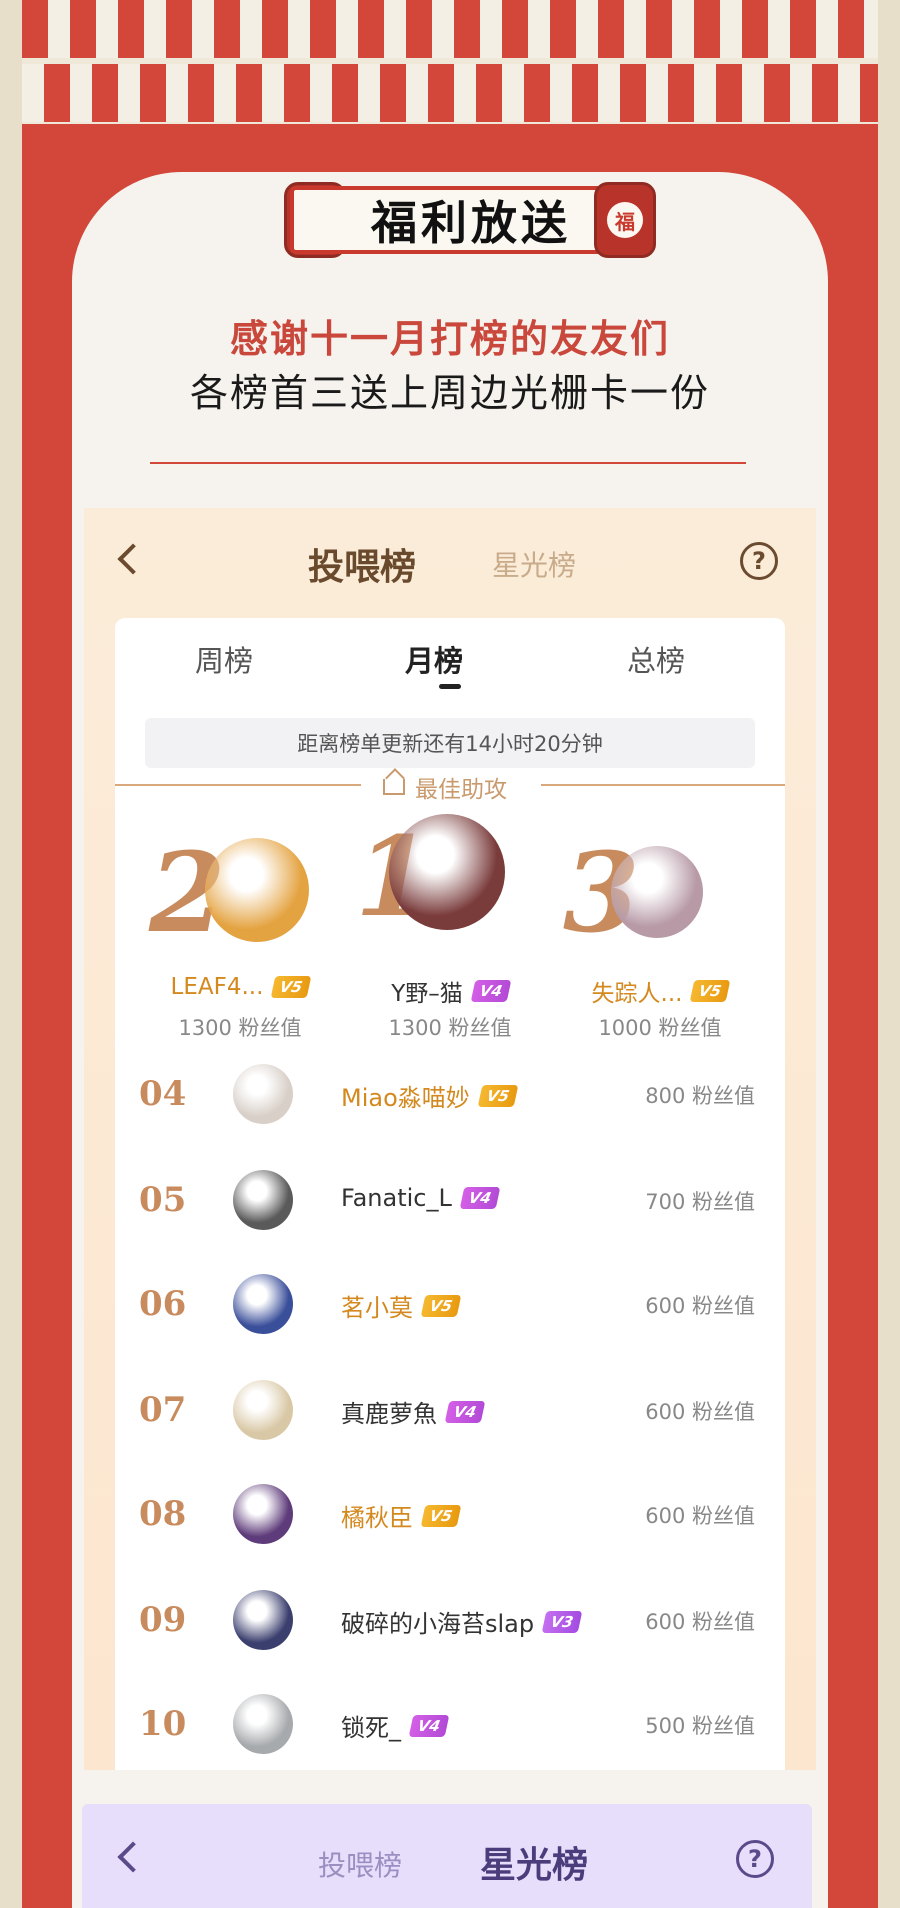 The height and width of the screenshot is (1908, 900). What do you see at coordinates (396, 1198) in the screenshot?
I see `user-name: Fanatic_L` at bounding box center [396, 1198].